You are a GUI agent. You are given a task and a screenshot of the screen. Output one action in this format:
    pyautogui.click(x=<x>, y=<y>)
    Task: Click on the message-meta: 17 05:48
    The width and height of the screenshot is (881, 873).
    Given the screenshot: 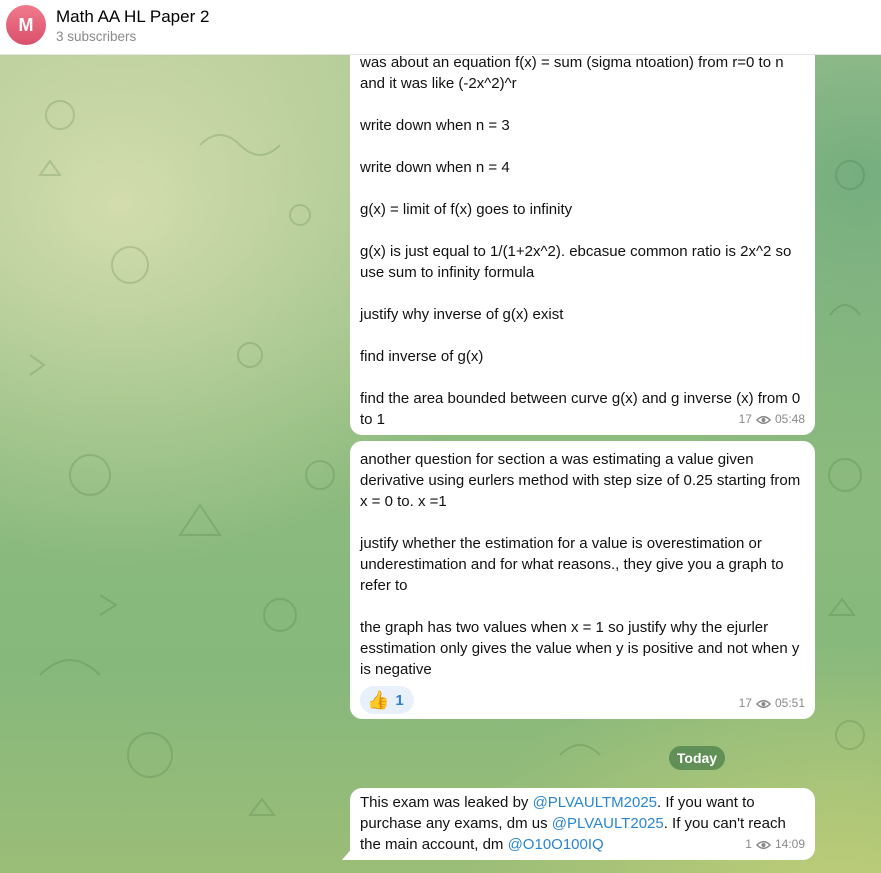 What is the action you would take?
    pyautogui.click(x=772, y=419)
    